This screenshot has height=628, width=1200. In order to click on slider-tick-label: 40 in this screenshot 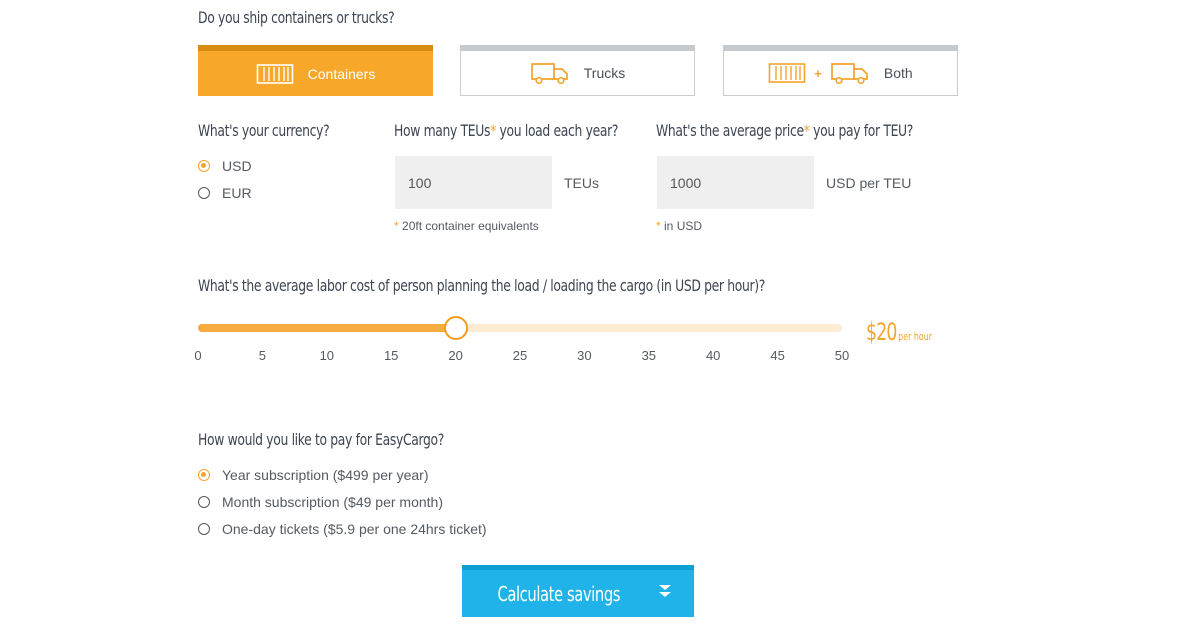, I will do `click(713, 355)`.